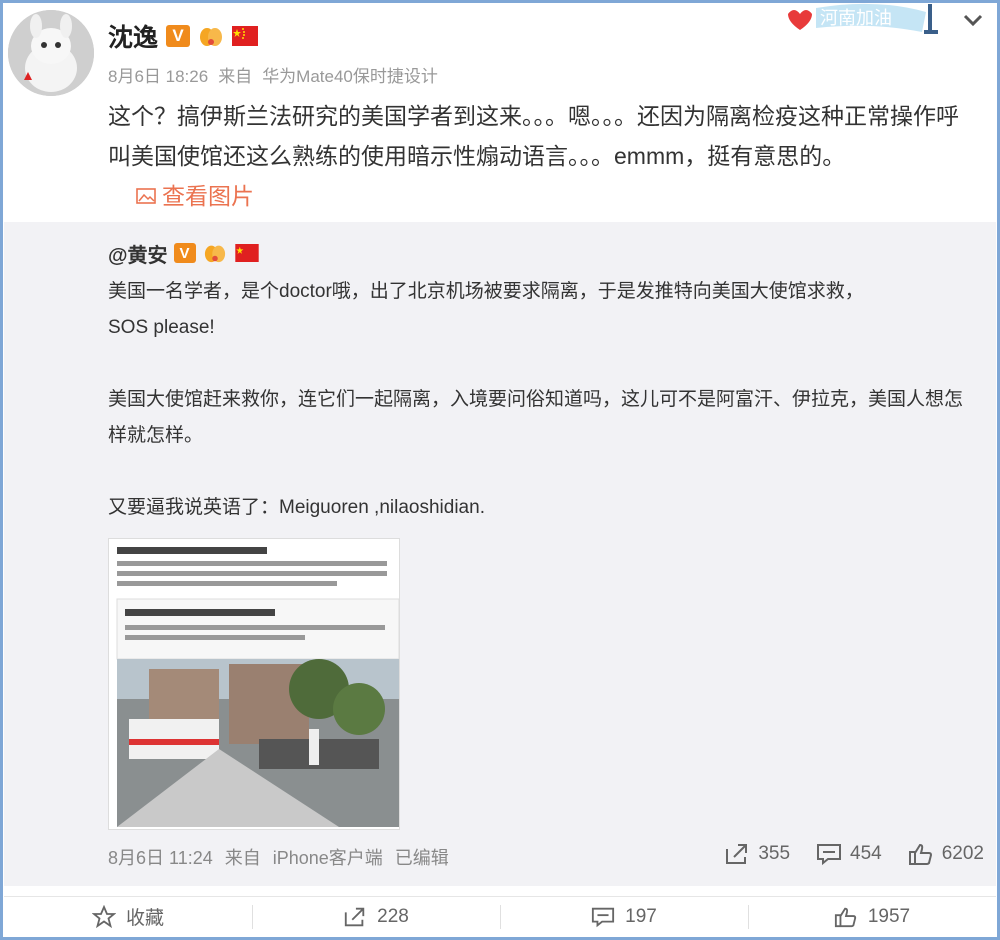 This screenshot has width=1000, height=940. I want to click on repost-author-row: @黄安 V, so click(184, 253).